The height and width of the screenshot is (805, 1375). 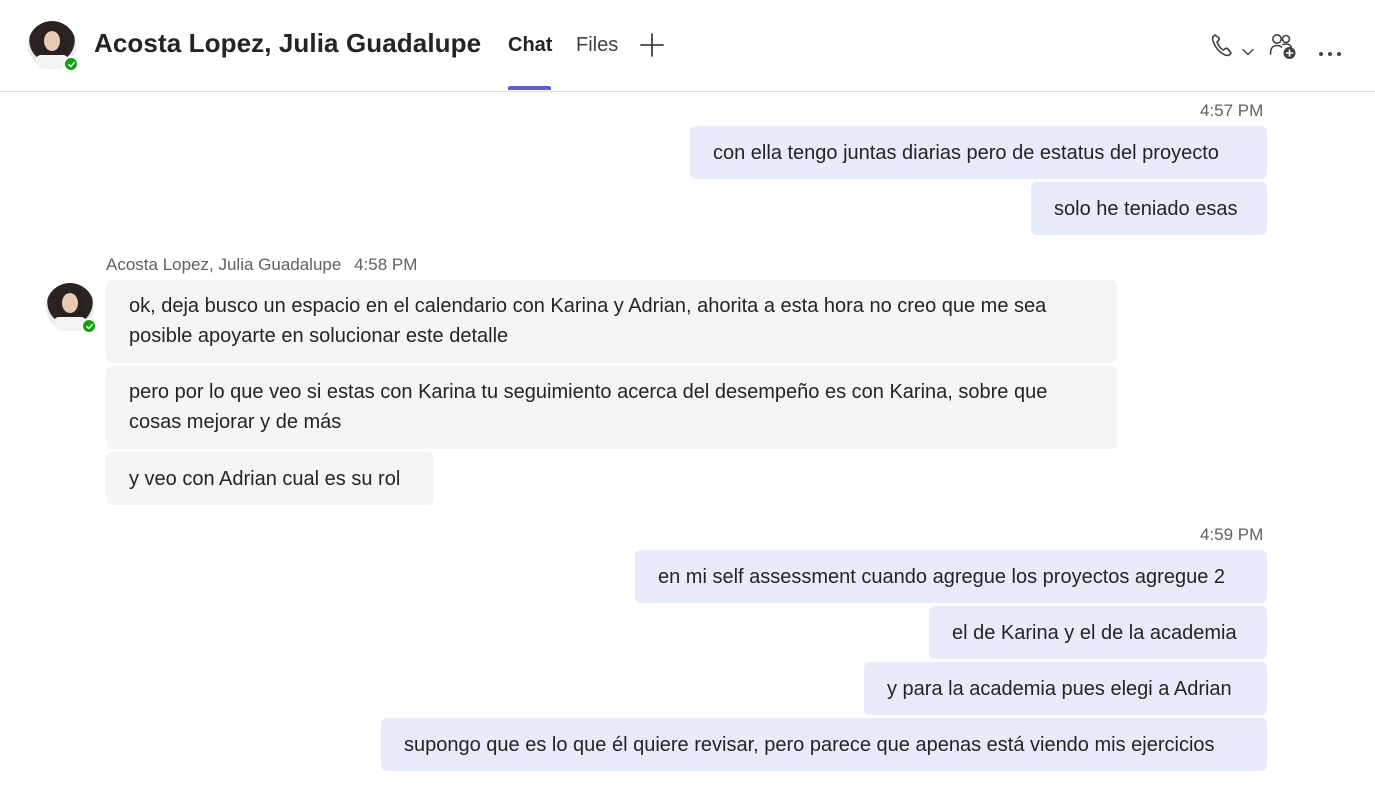 I want to click on chat-header: Acosta Lopez, Julia Guadalupe Chat Files, so click(x=687, y=46).